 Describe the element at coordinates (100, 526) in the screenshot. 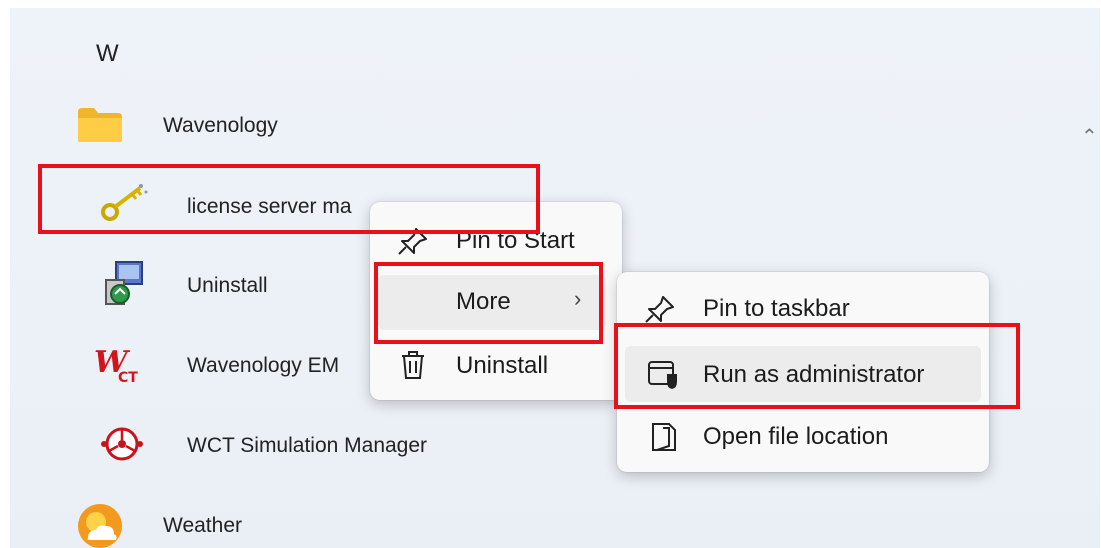

I see `weather-icon` at that location.